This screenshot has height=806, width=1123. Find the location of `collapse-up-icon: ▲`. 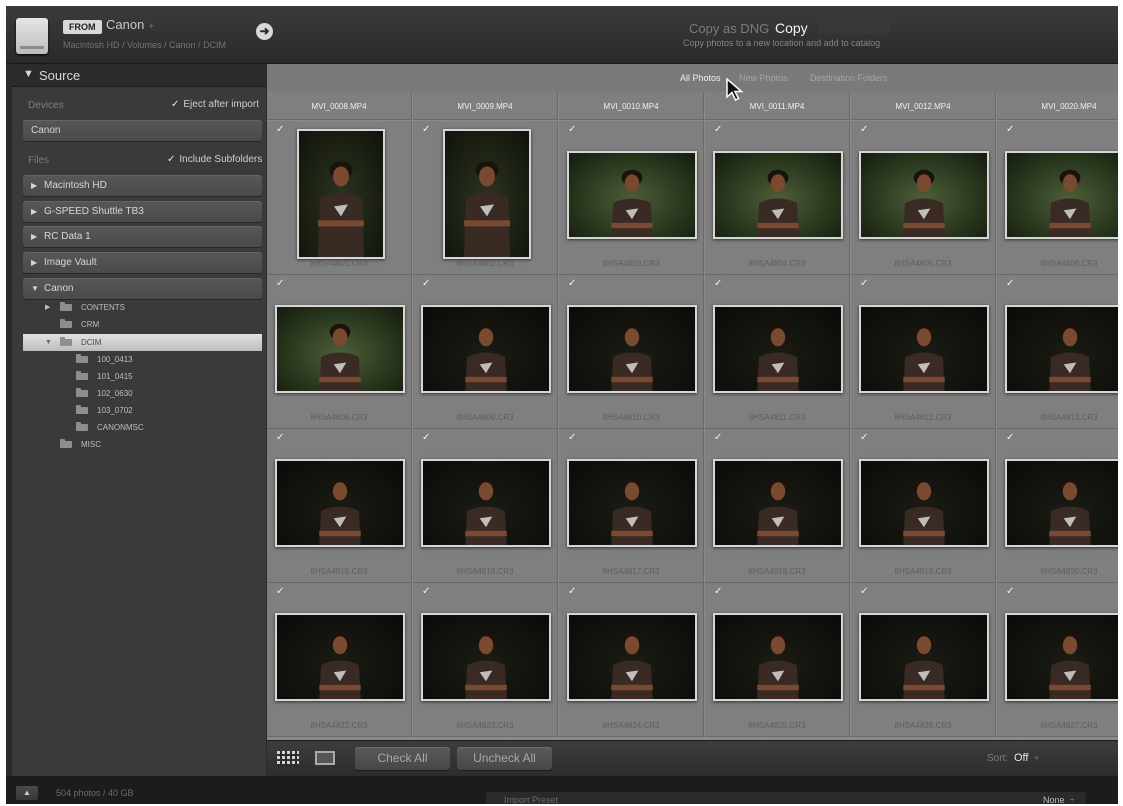

collapse-up-icon: ▲ is located at coordinates (27, 793).